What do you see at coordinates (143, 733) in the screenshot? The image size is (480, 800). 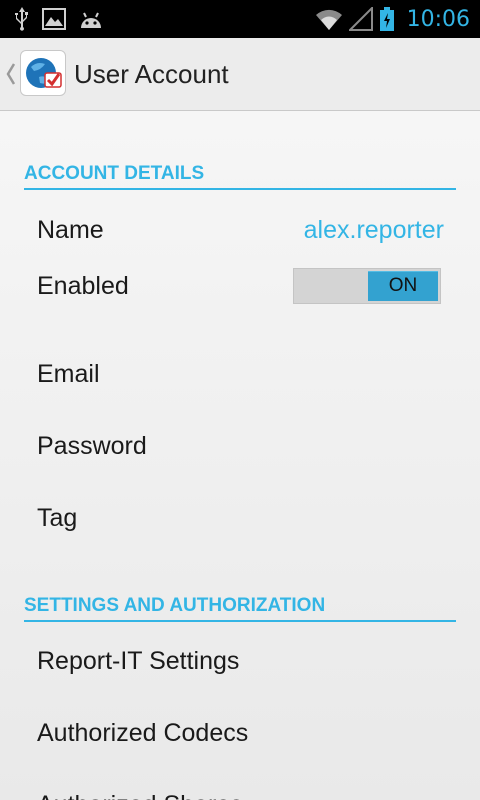 I see `authorized-codecs-label: Authorized Codecs` at bounding box center [143, 733].